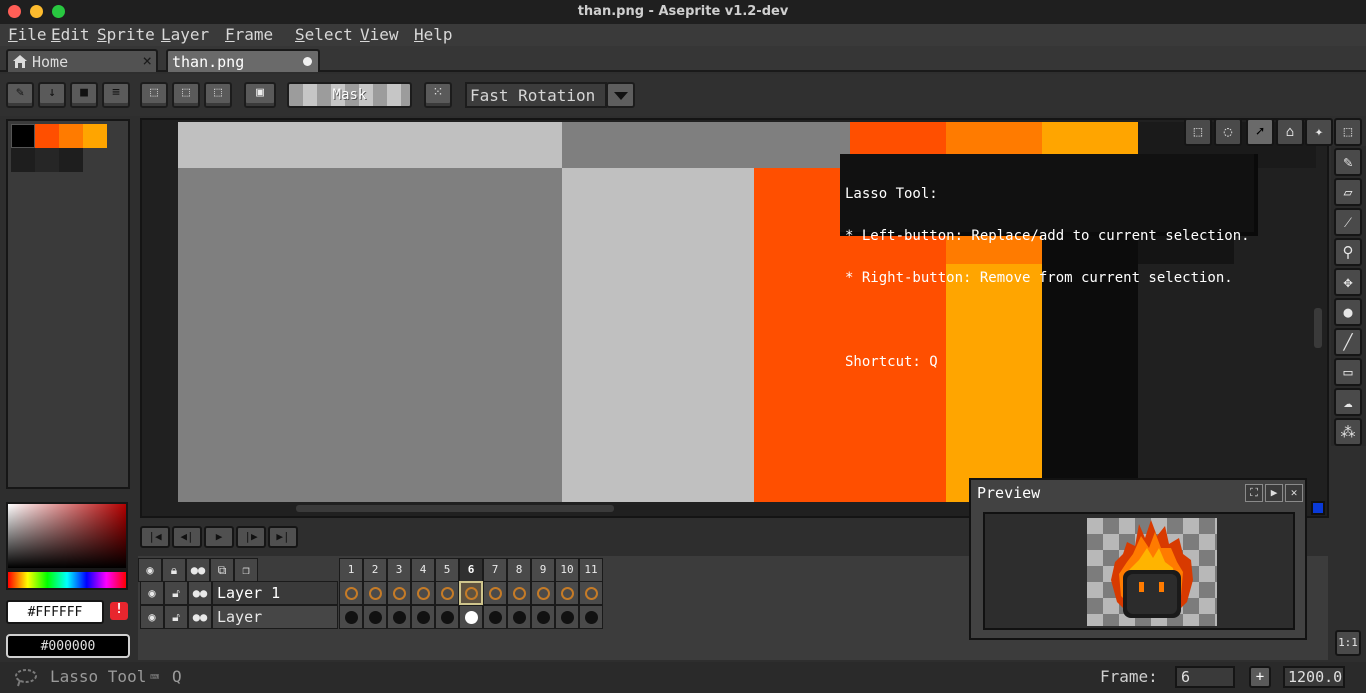 This screenshot has width=1366, height=693. I want to click on frame-header: 8, so click(519, 570).